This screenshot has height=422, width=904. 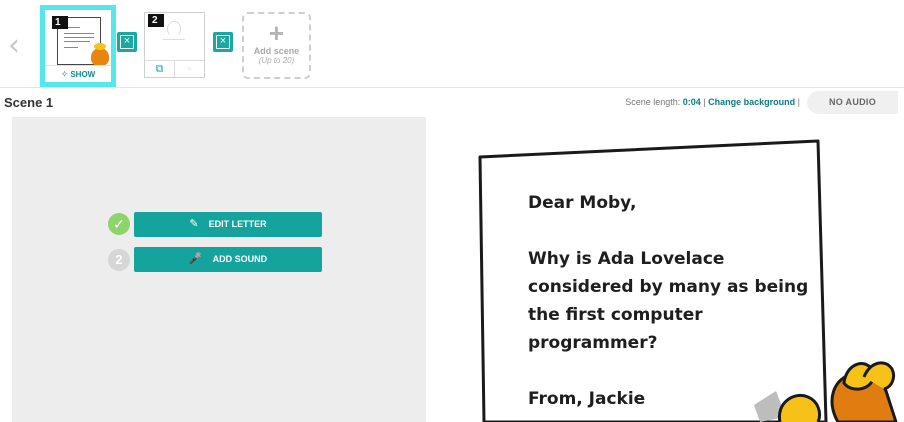 What do you see at coordinates (852, 102) in the screenshot?
I see `no-audio-button: NO AUDIO` at bounding box center [852, 102].